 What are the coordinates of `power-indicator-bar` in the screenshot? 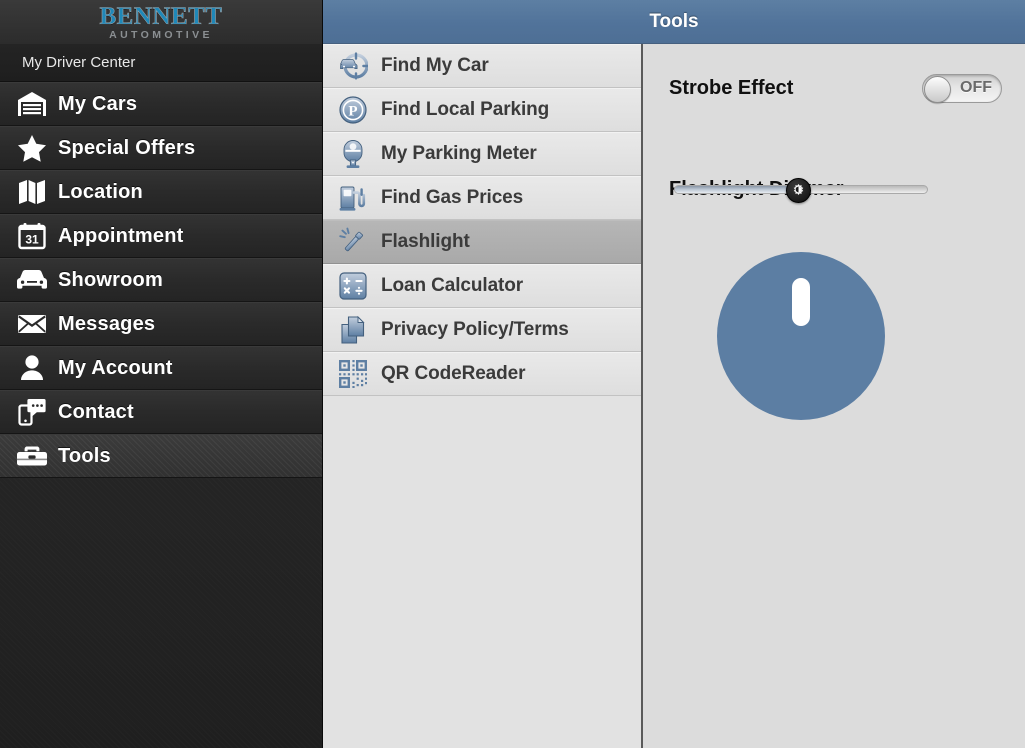 It's located at (801, 302).